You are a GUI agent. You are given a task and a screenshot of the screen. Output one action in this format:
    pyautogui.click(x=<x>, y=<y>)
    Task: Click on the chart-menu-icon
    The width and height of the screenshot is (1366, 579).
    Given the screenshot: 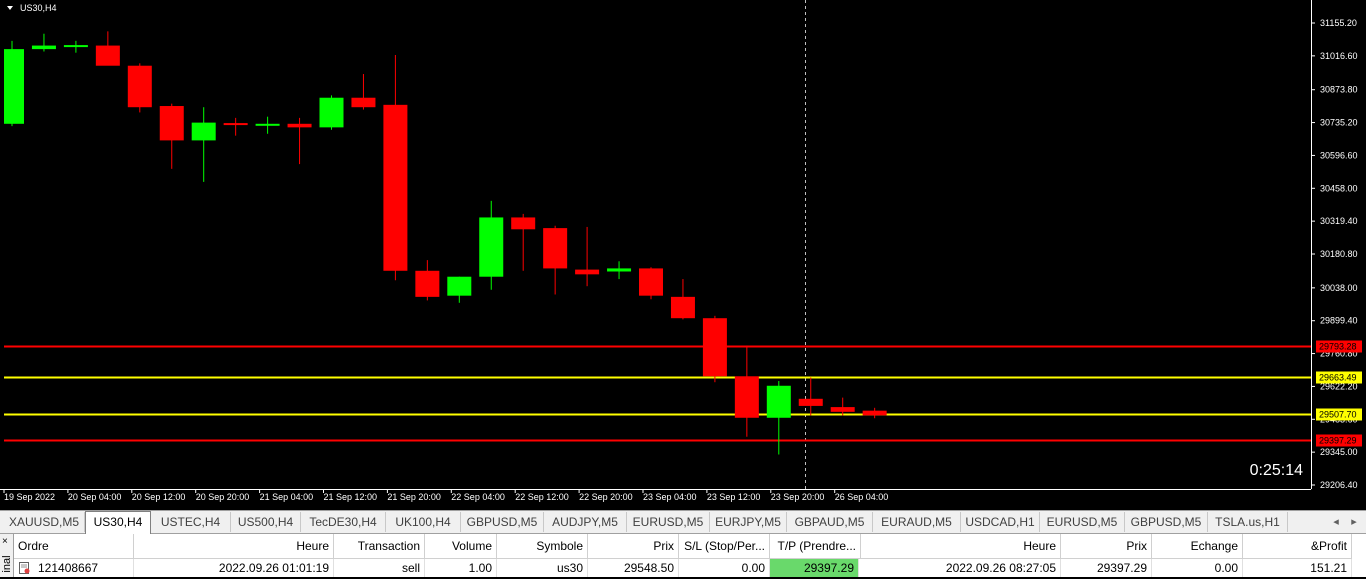 What is the action you would take?
    pyautogui.click(x=10, y=8)
    